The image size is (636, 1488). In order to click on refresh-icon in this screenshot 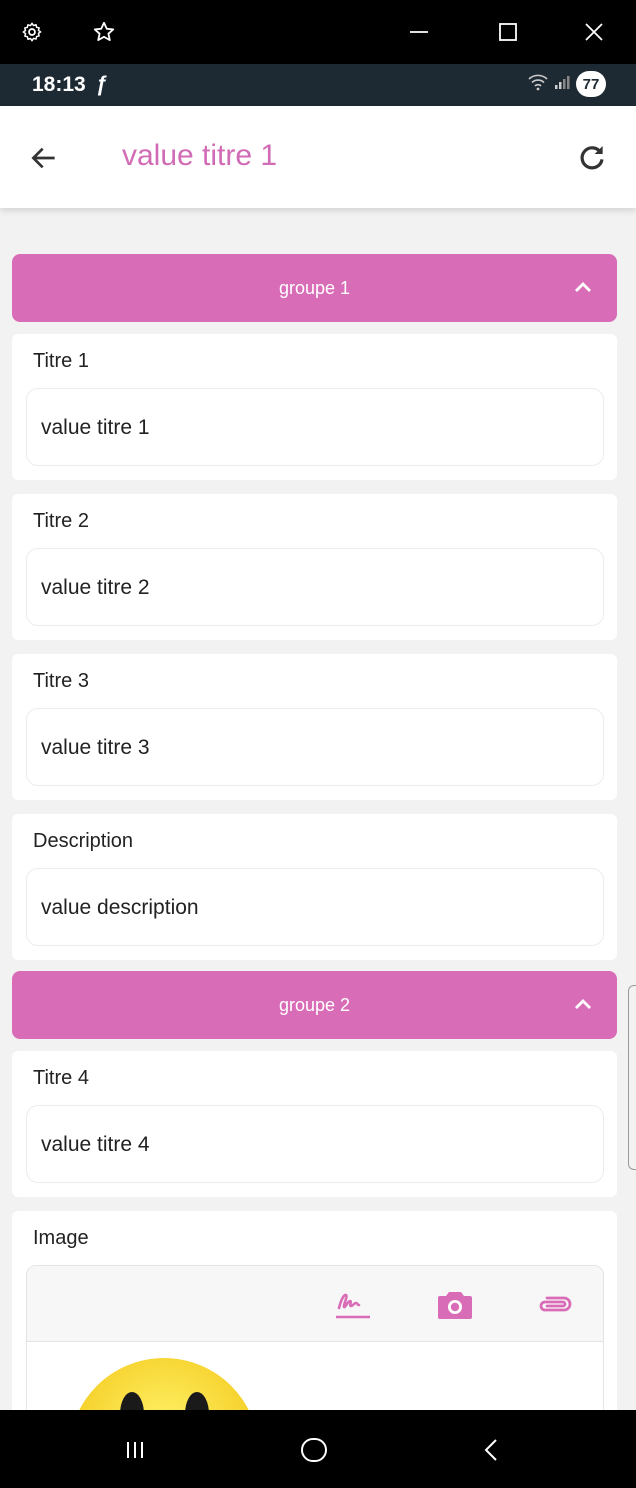, I will do `click(592, 158)`.